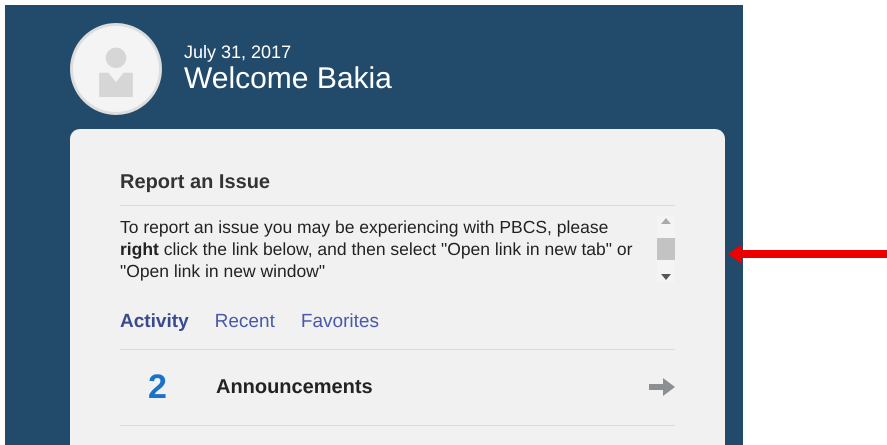  I want to click on welcome-heading: Welcome Bakia, so click(288, 79).